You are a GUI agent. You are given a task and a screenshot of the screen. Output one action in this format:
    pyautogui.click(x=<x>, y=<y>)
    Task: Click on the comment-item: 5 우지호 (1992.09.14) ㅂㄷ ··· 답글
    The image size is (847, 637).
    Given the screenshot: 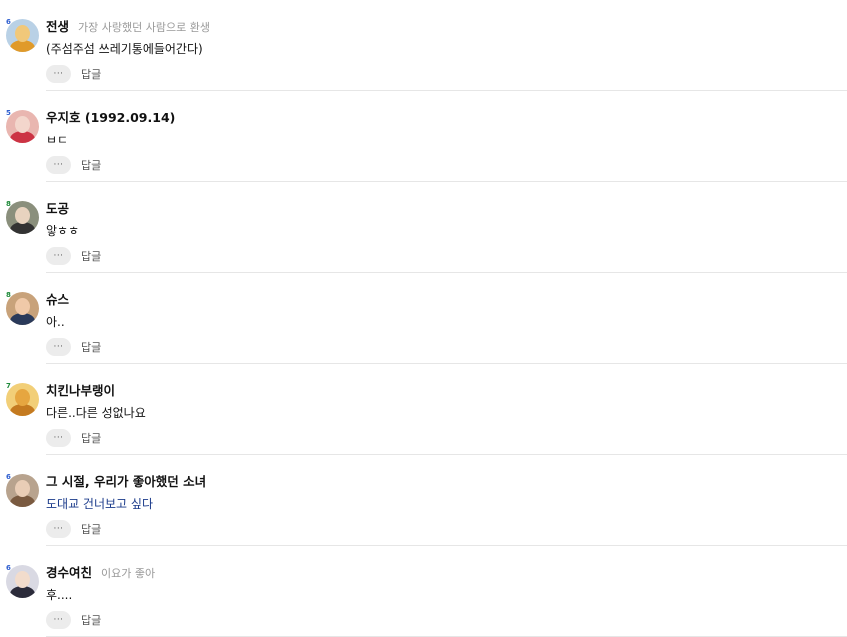 What is the action you would take?
    pyautogui.click(x=423, y=136)
    